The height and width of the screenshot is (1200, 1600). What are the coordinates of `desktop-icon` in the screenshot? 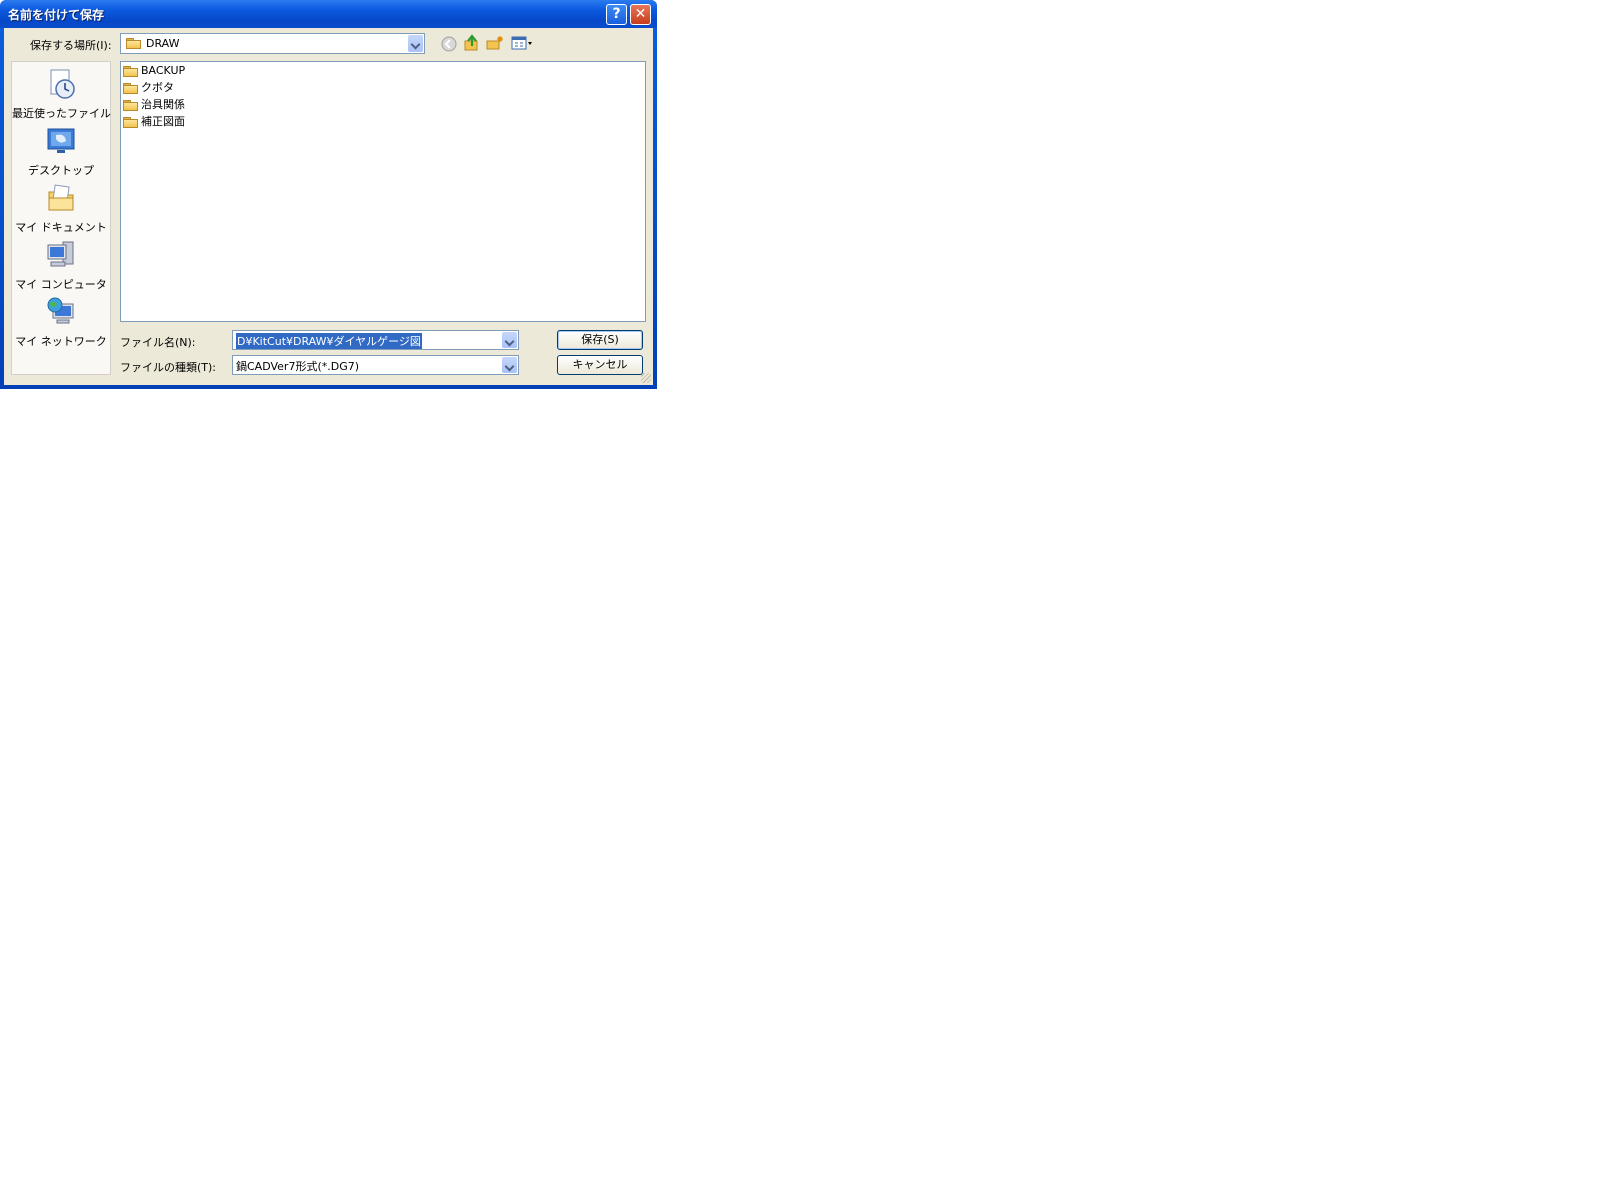 It's located at (61, 140).